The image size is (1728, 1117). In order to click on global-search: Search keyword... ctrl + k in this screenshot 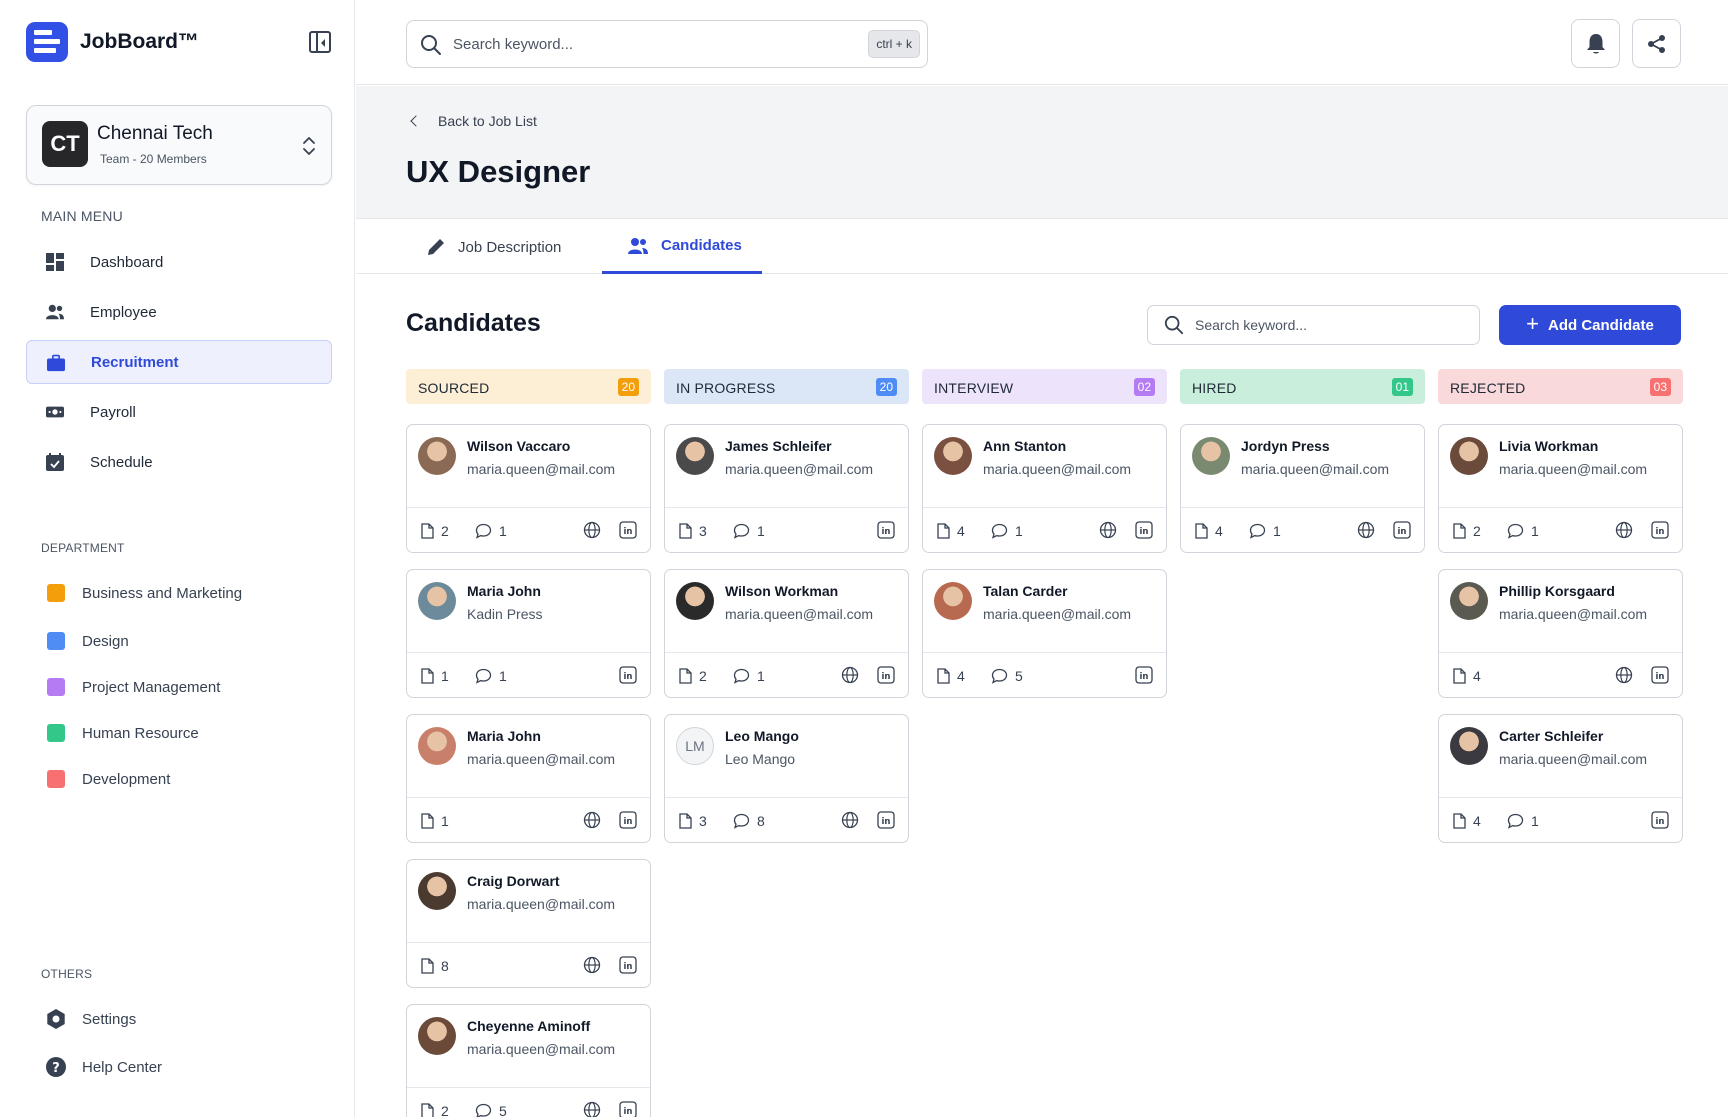, I will do `click(667, 44)`.